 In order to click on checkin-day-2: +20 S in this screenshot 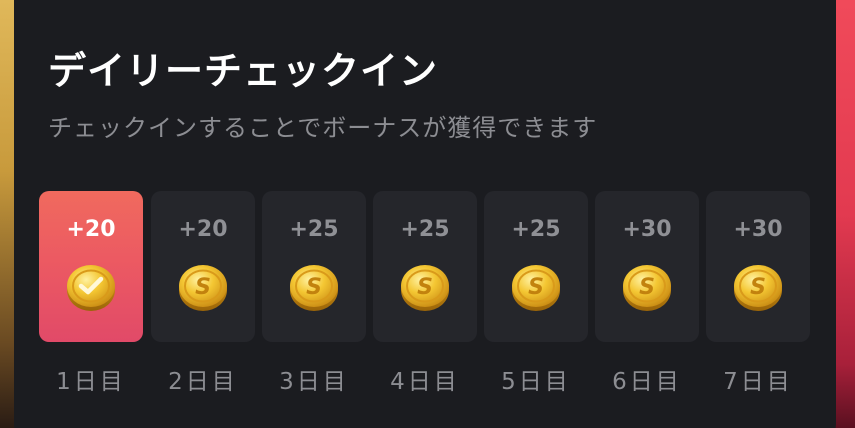, I will do `click(203, 266)`.